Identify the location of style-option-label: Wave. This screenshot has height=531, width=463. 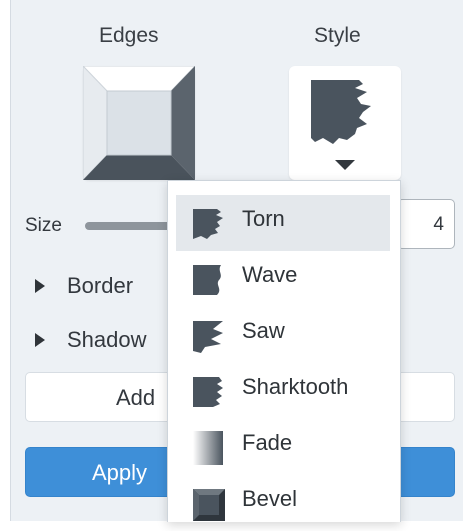
(270, 274).